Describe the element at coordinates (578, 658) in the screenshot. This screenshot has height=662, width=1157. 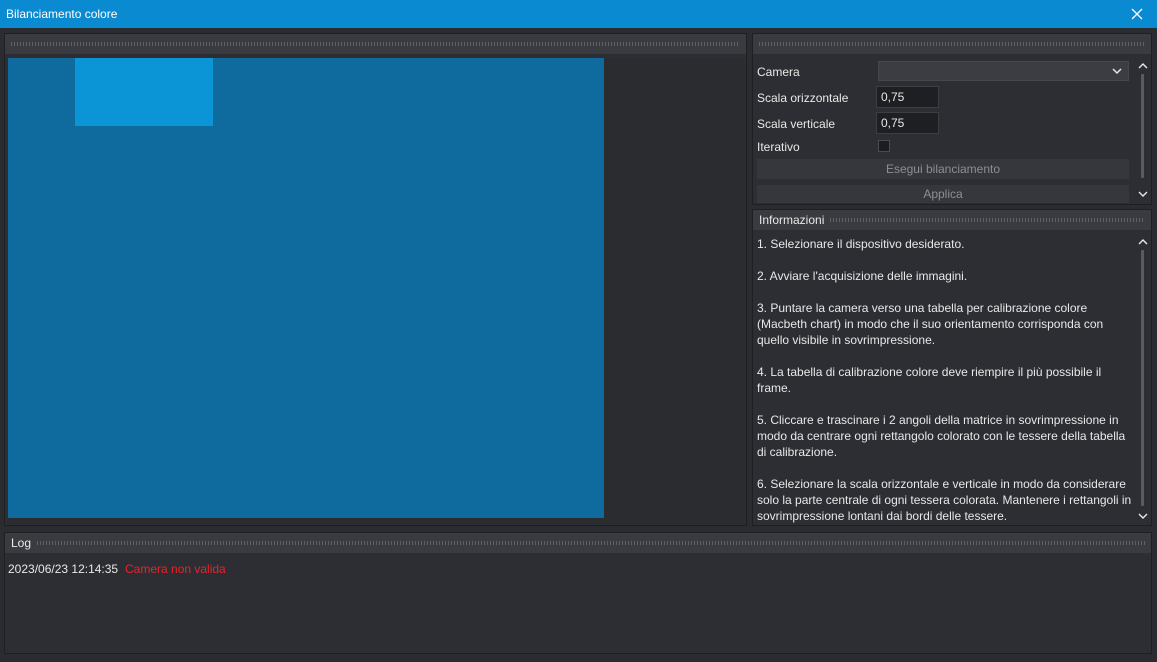
I see `status-bar` at that location.